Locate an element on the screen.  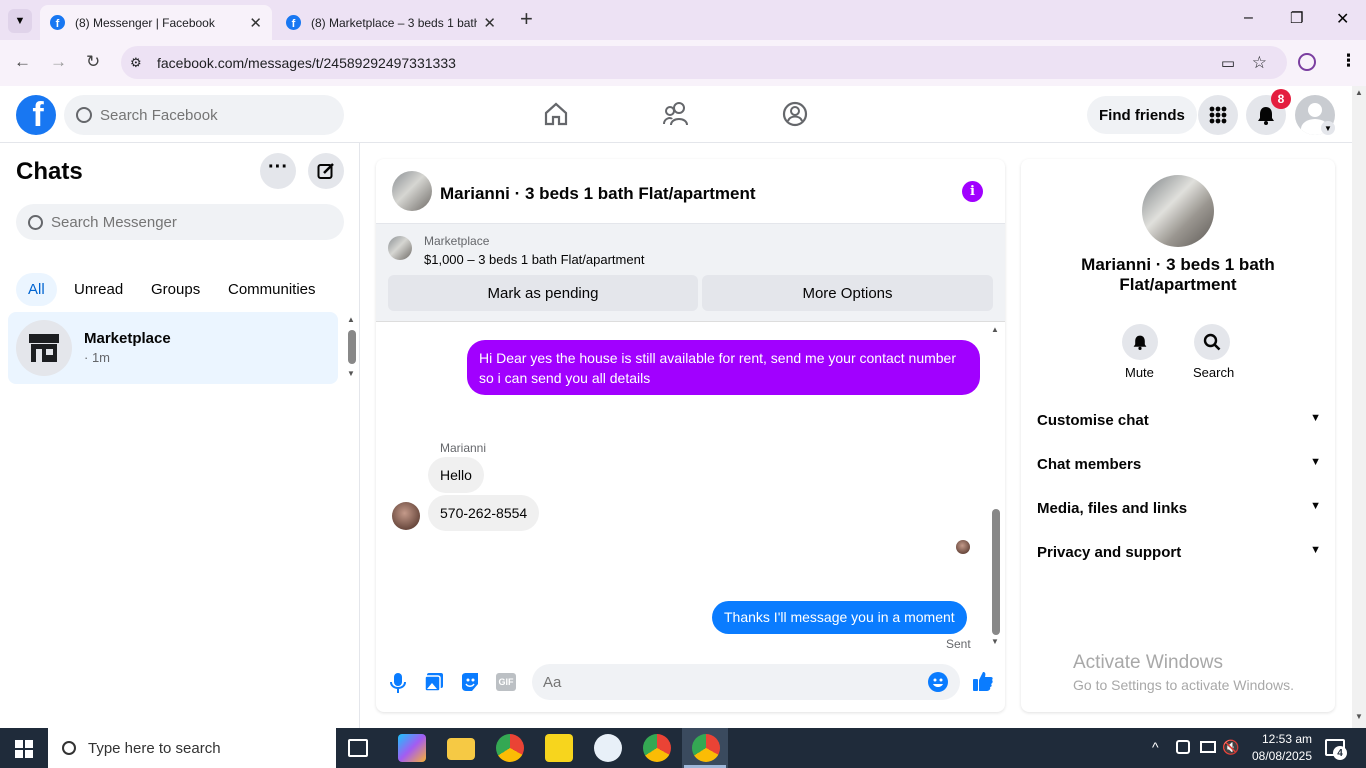
tab-marketplace: f (8) Marketplace – 3 beds 1 bath ✕ is located at coordinates (391, 22).